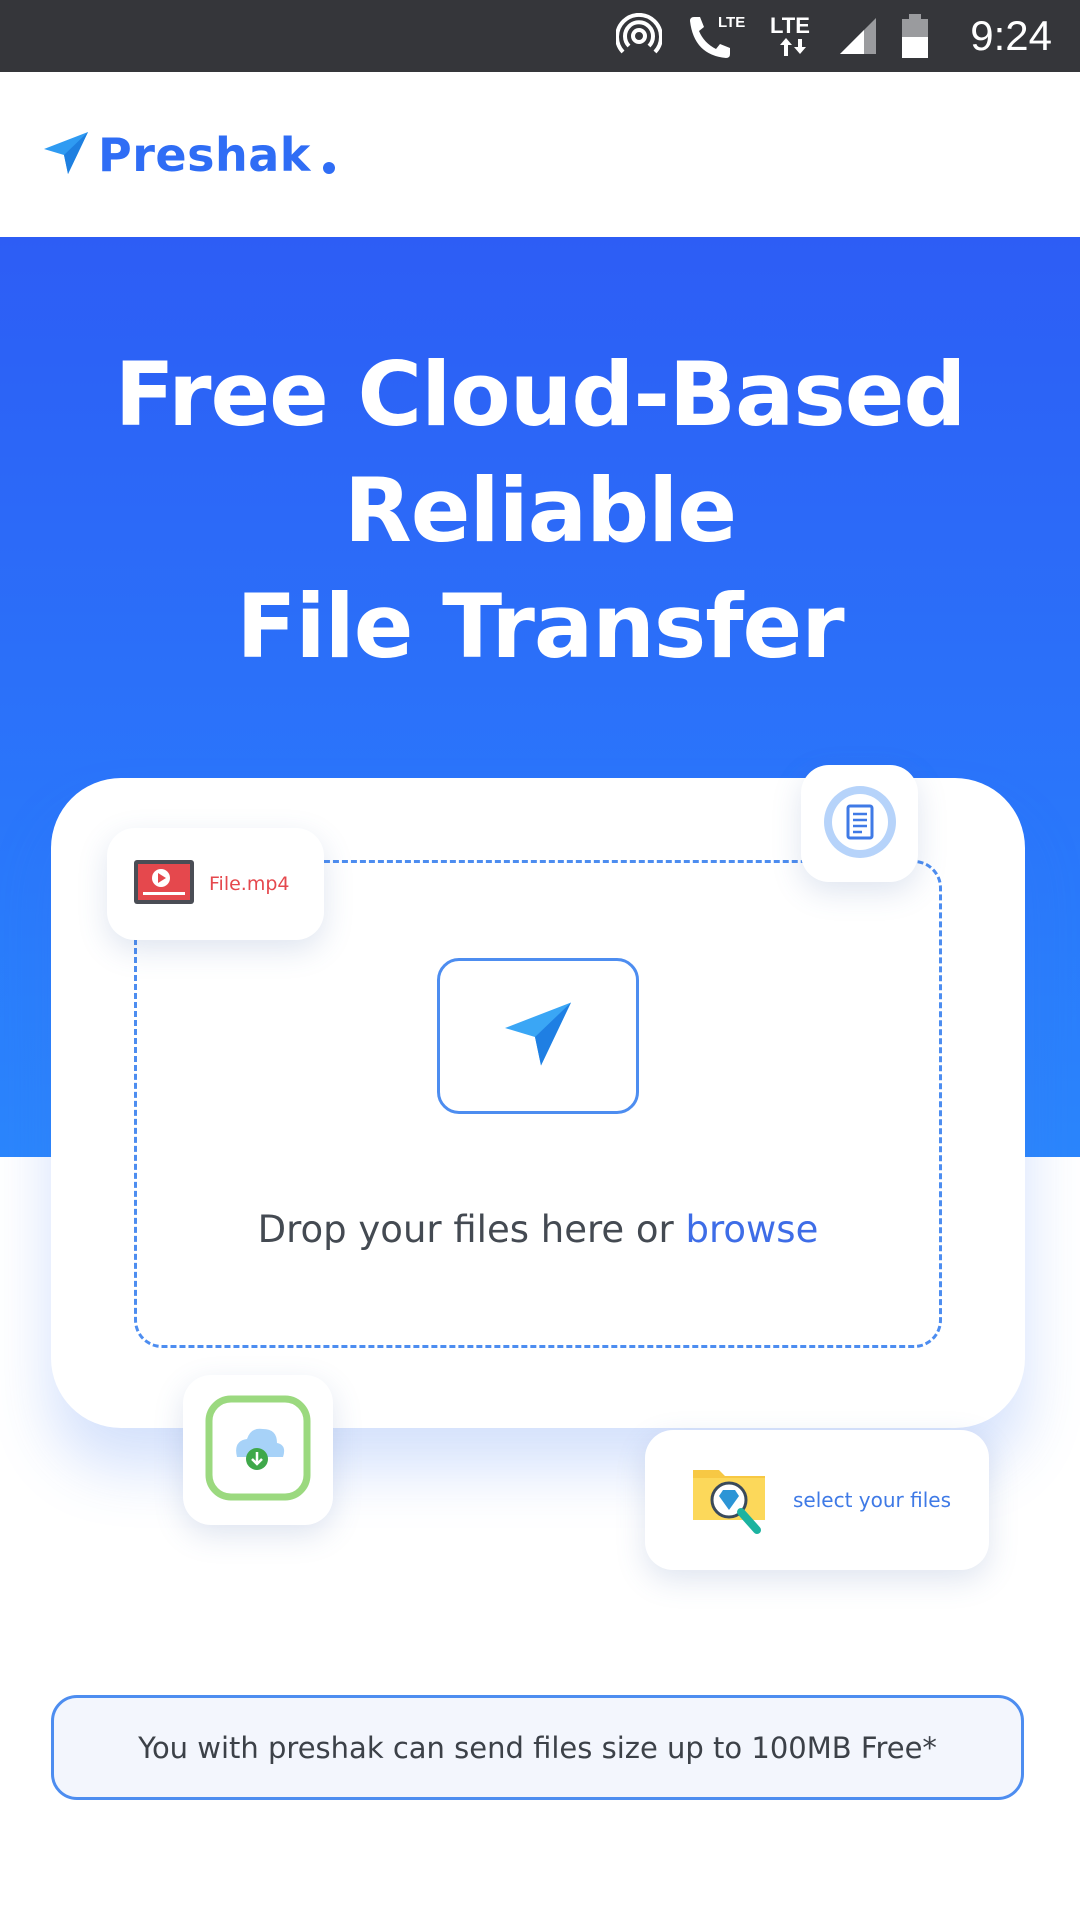  Describe the element at coordinates (752, 1229) in the screenshot. I see `browse-link: browse` at that location.